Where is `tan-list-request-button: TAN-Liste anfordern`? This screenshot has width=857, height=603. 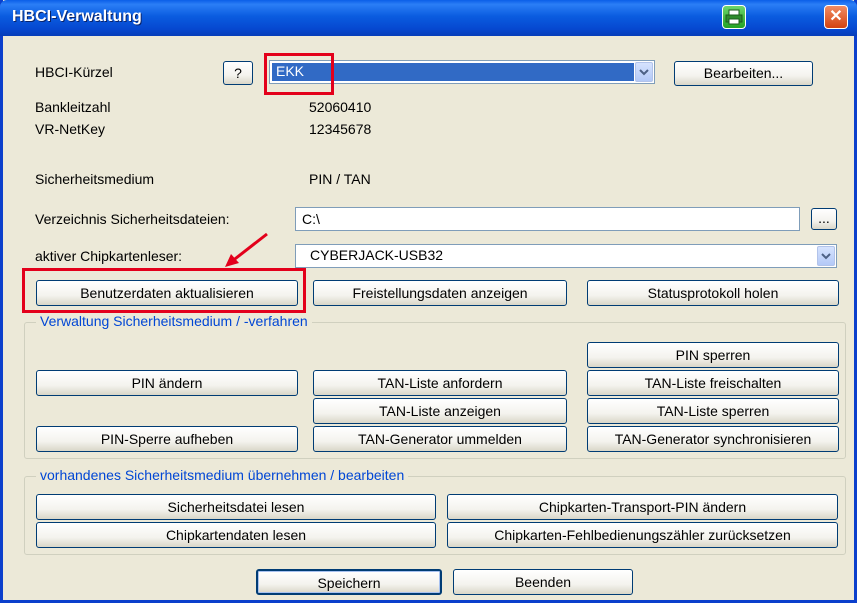
tan-list-request-button: TAN-Liste anfordern is located at coordinates (440, 383).